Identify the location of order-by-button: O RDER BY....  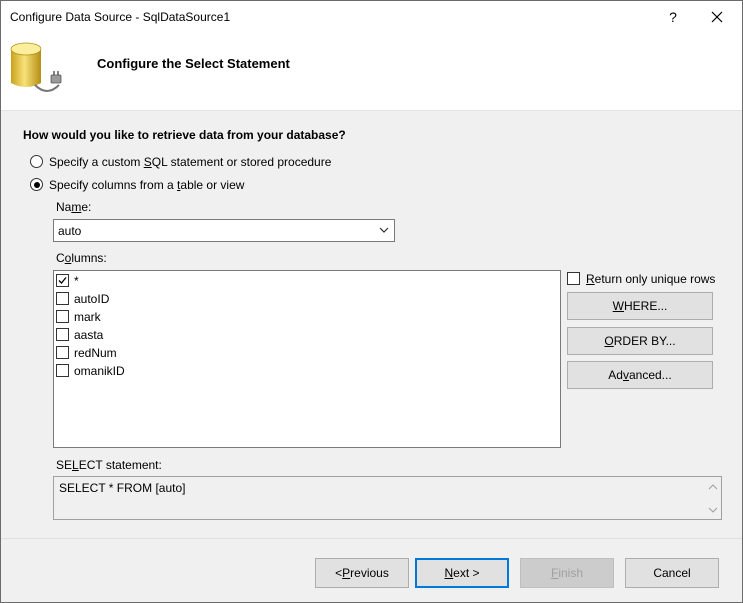
(640, 341).